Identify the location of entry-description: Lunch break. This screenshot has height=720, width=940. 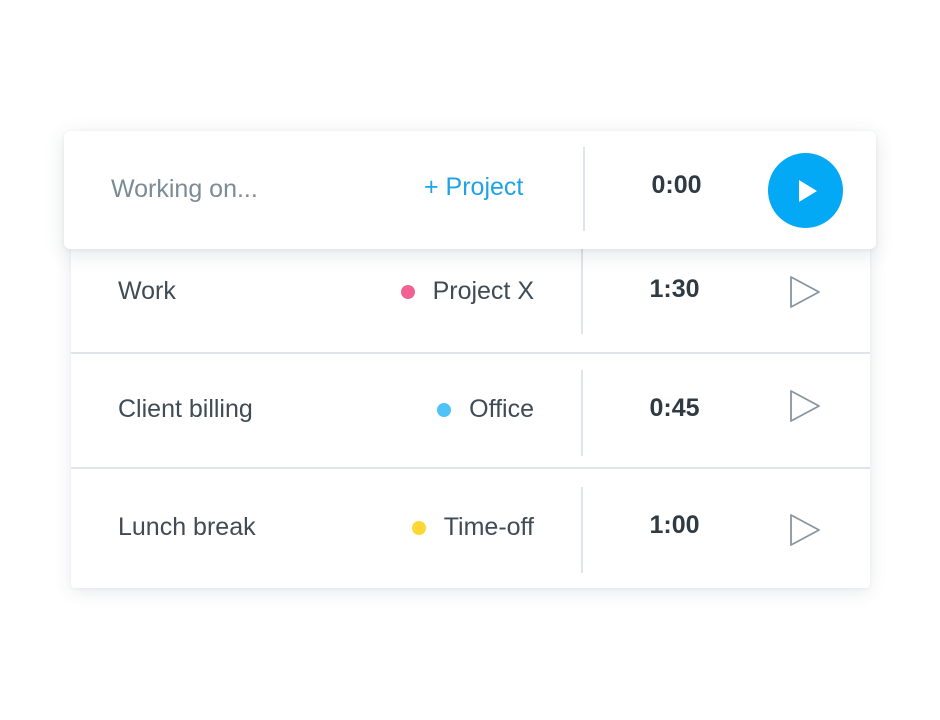
(187, 527).